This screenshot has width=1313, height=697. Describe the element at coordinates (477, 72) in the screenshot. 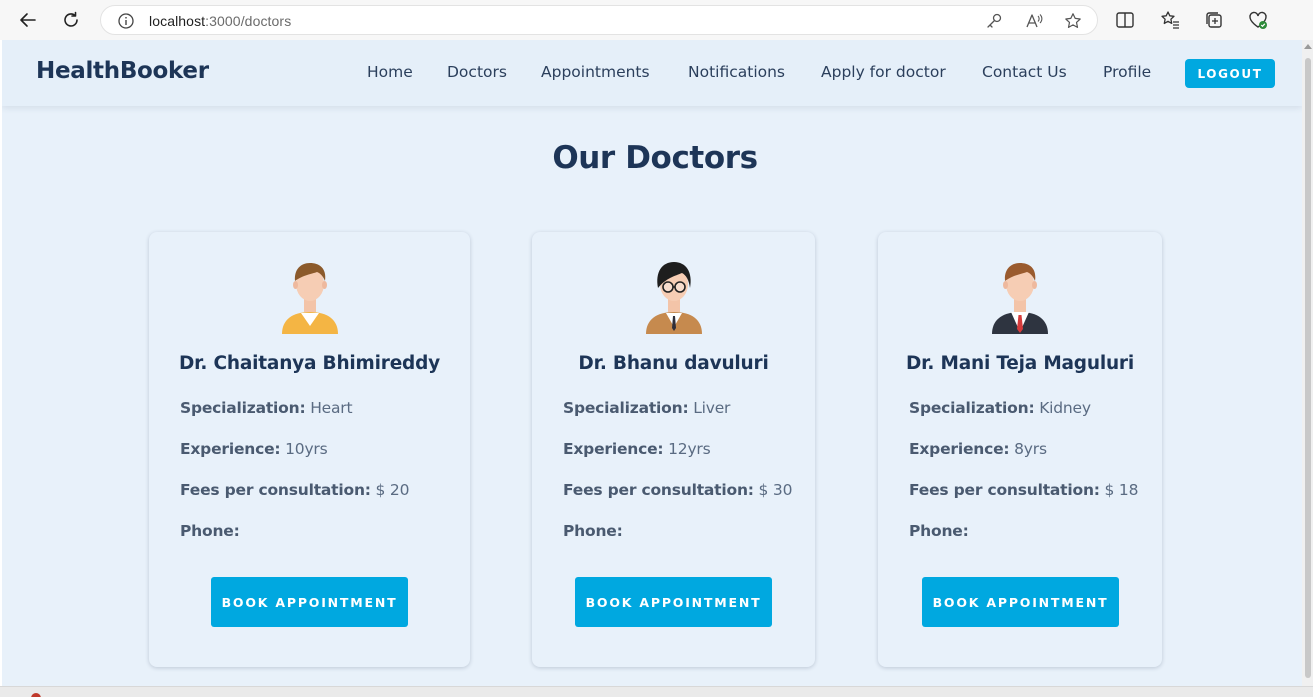

I see `nav-link-doctors: Doctors` at that location.